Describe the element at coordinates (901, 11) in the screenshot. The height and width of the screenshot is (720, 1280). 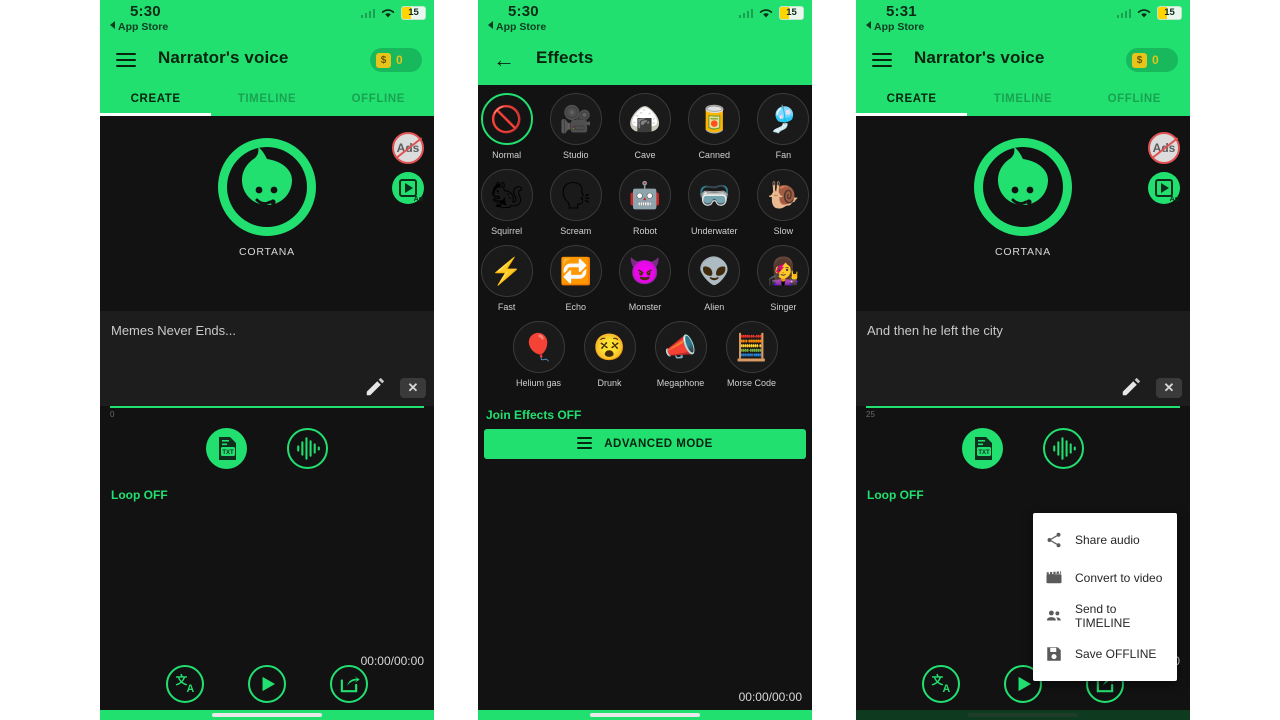
I see `status-time: 5:31` at that location.